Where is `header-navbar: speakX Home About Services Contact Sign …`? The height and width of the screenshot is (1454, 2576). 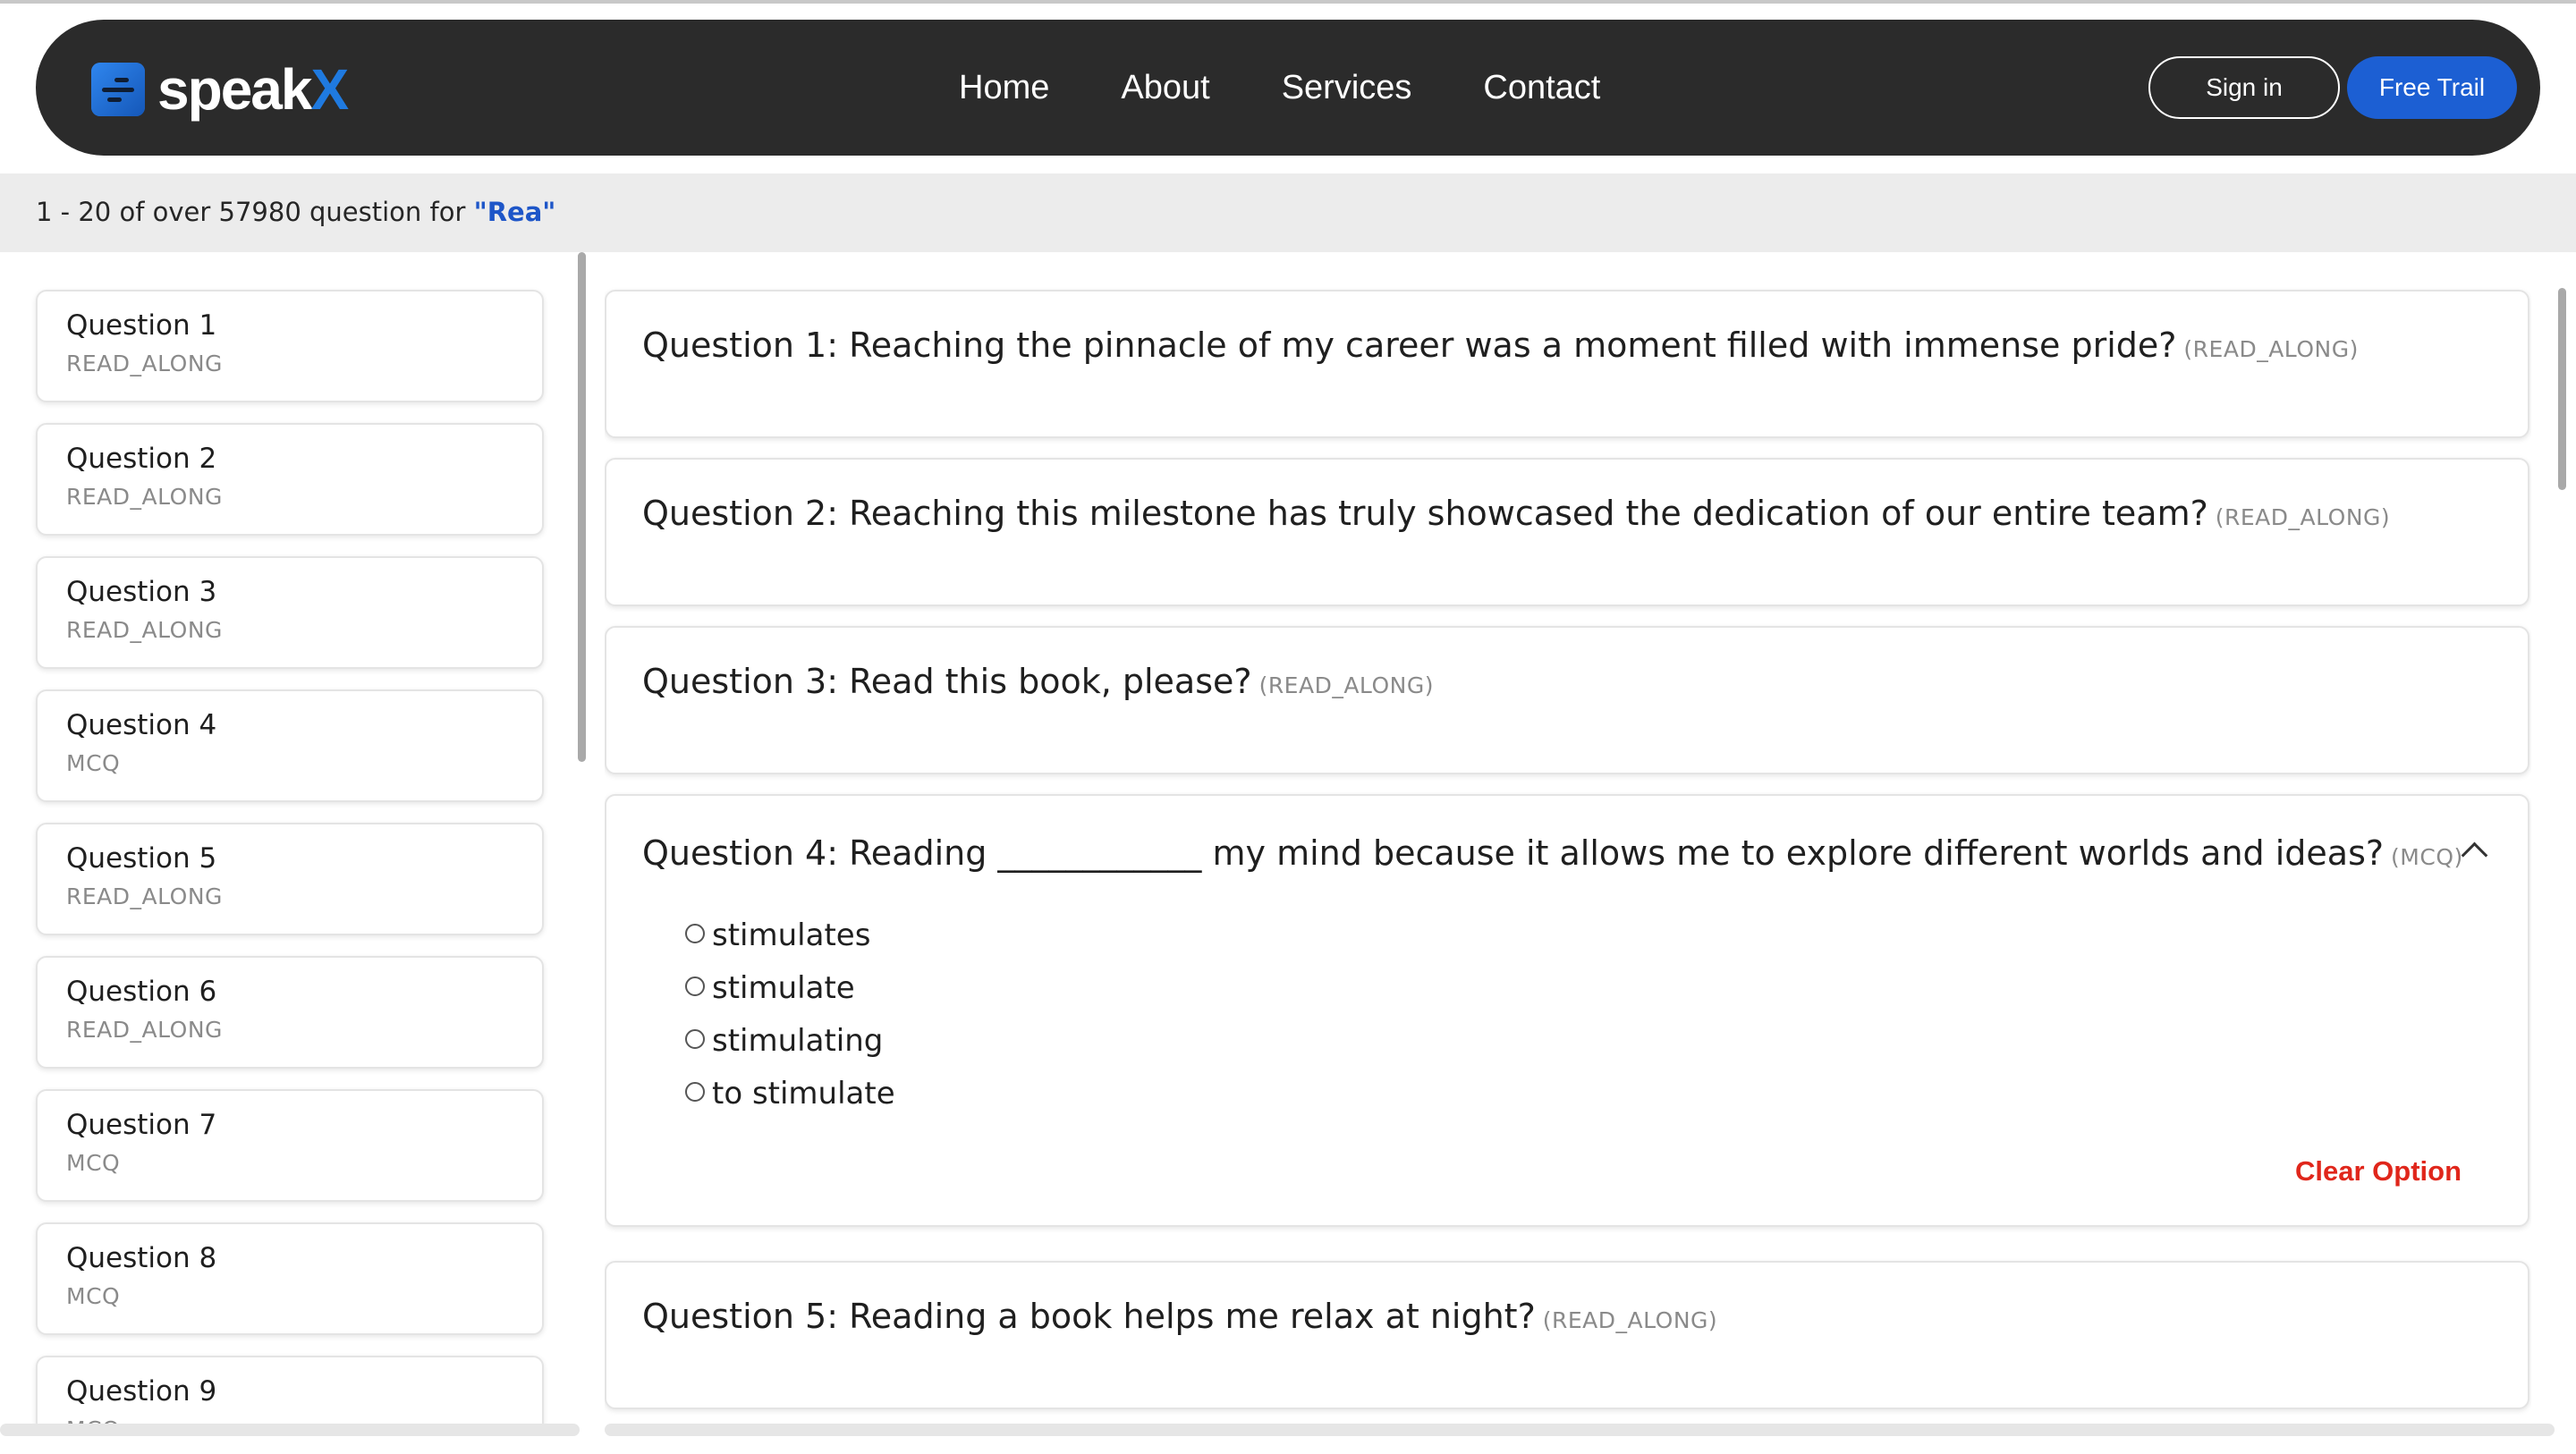
header-navbar: speakX Home About Services Contact Sign … is located at coordinates (1288, 88).